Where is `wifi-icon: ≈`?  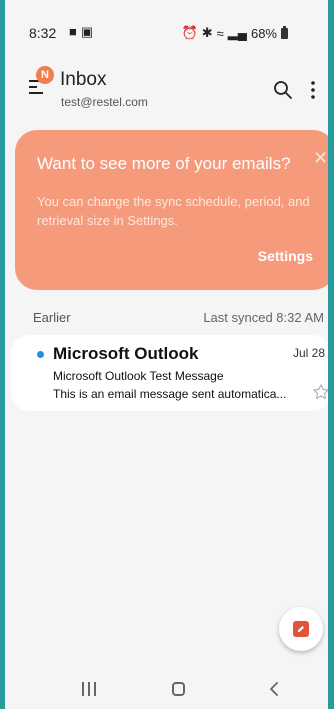
wifi-icon: ≈ is located at coordinates (220, 33).